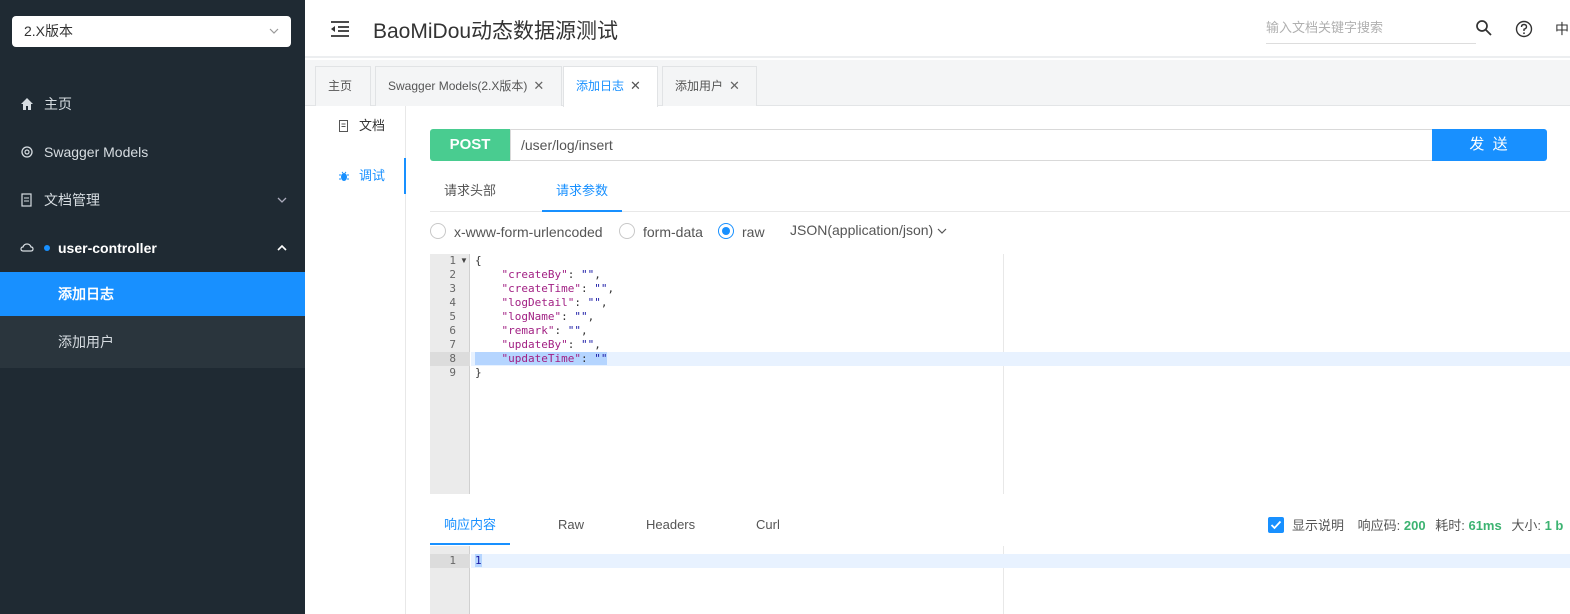 The image size is (1570, 614). I want to click on sidebar-item-label: Swagger Models, so click(96, 152).